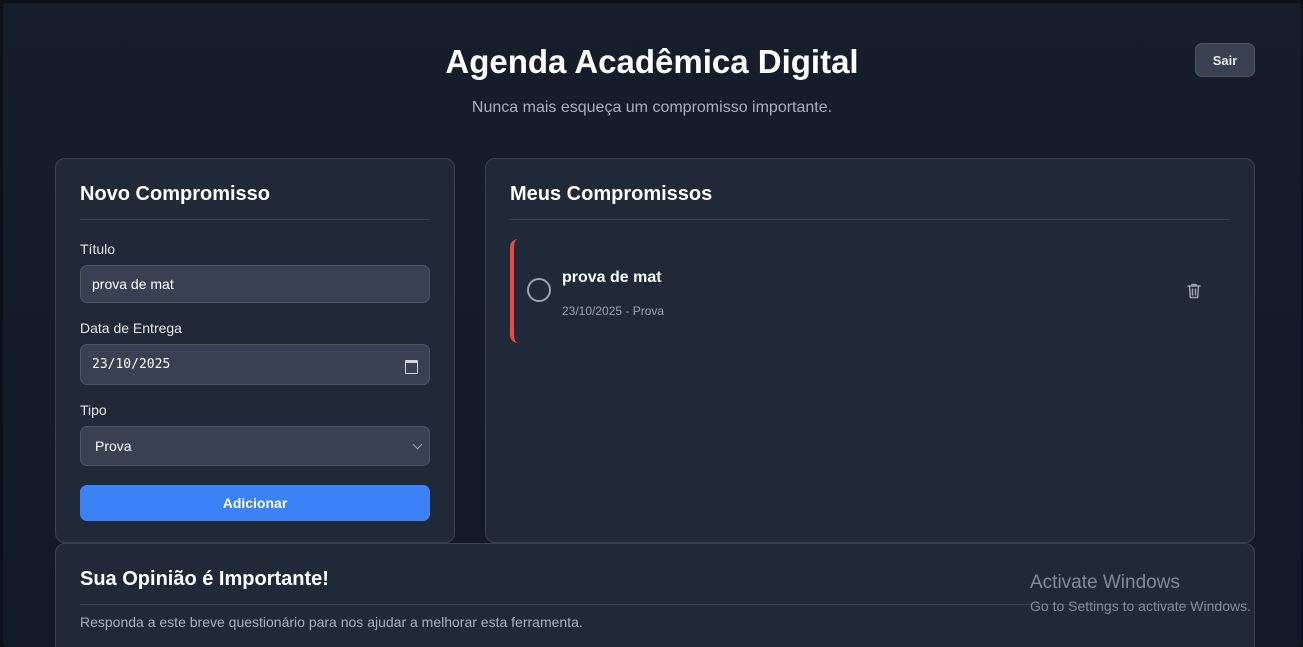 The image size is (1303, 647). I want to click on add-button: Adicionar, so click(255, 503).